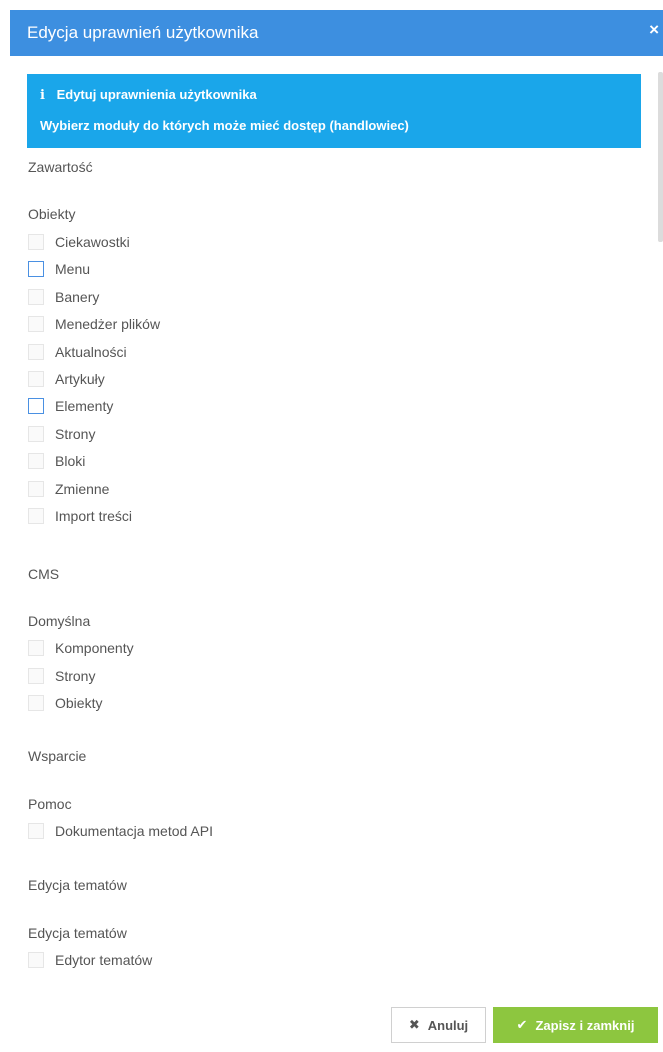 This screenshot has height=1052, width=663. Describe the element at coordinates (70, 461) in the screenshot. I see `checkbox-label: Bloki` at that location.